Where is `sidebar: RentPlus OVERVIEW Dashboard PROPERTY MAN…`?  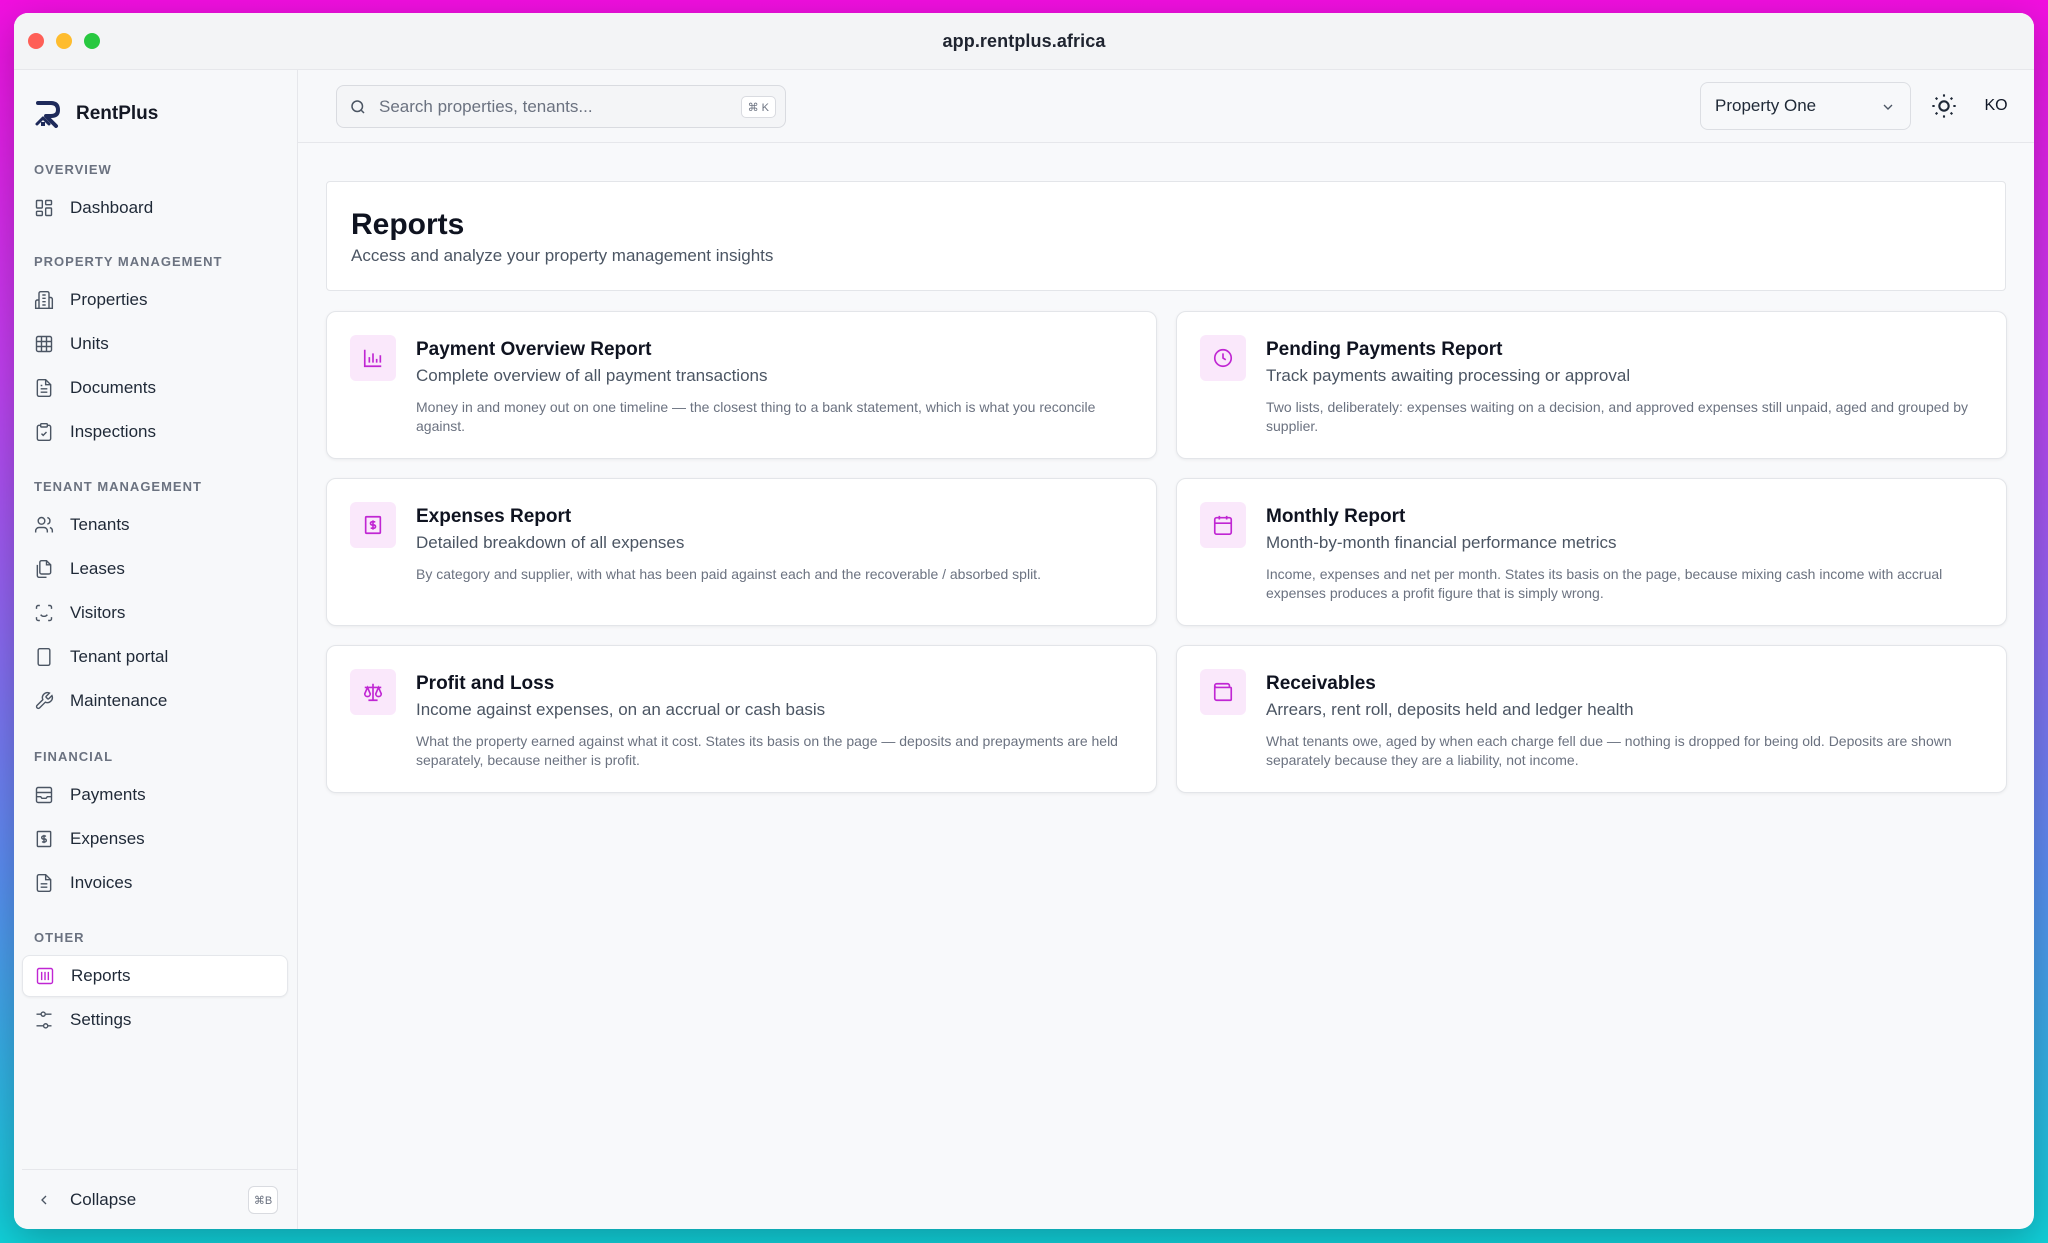 sidebar: RentPlus OVERVIEW Dashboard PROPERTY MAN… is located at coordinates (156, 649).